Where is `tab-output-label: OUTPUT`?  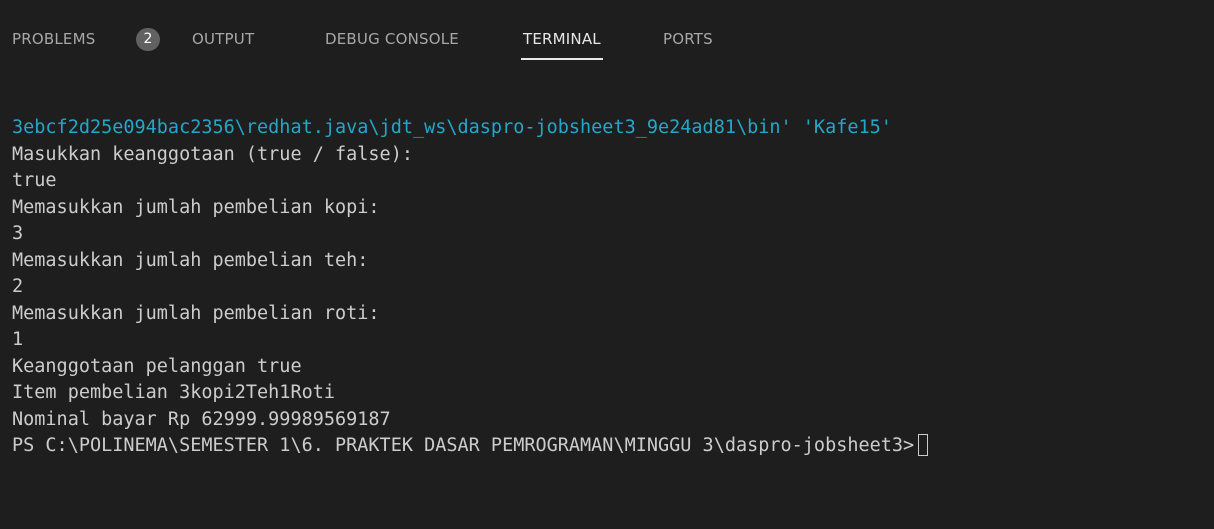
tab-output-label: OUTPUT is located at coordinates (223, 39).